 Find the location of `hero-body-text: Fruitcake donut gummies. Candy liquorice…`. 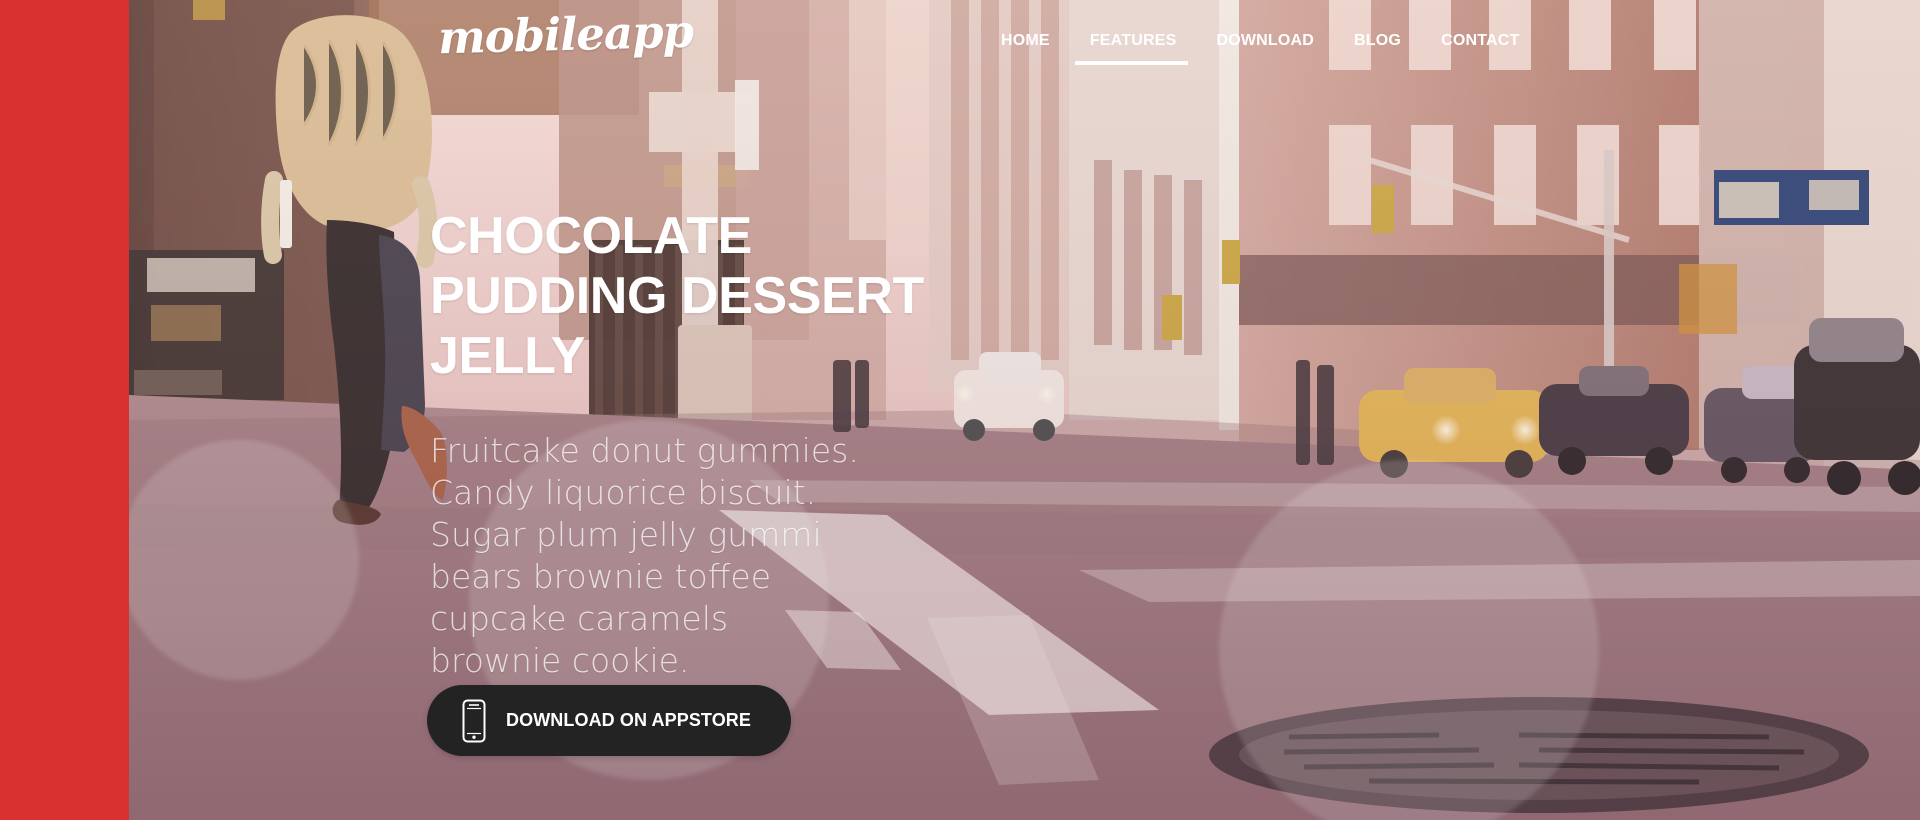

hero-body-text: Fruitcake donut gummies. Candy liquorice… is located at coordinates (644, 555).